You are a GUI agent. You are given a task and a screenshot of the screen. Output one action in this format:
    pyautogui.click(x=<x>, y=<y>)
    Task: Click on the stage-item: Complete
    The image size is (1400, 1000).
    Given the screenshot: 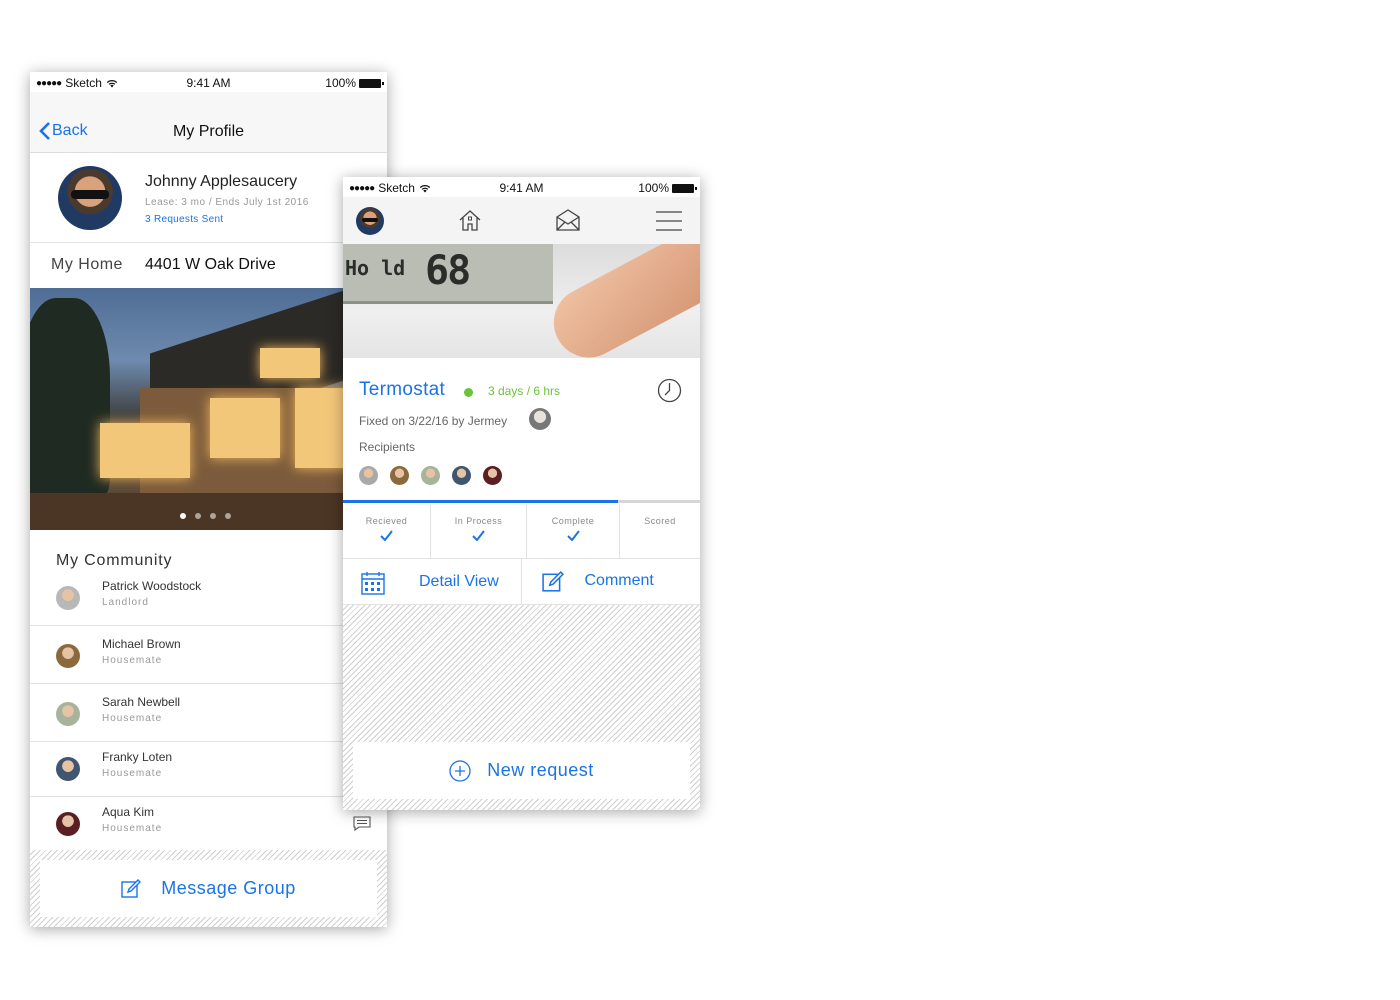 What is the action you would take?
    pyautogui.click(x=573, y=531)
    